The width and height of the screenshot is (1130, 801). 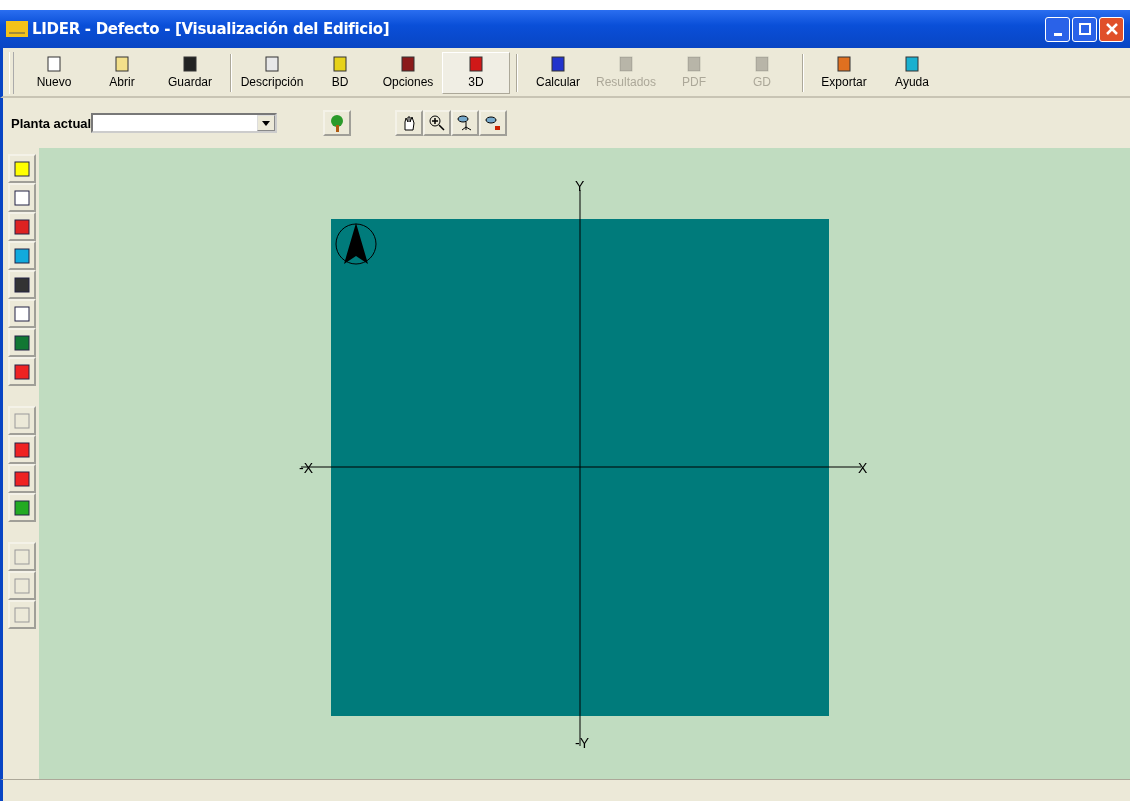 I want to click on tree-button, so click(x=337, y=123).